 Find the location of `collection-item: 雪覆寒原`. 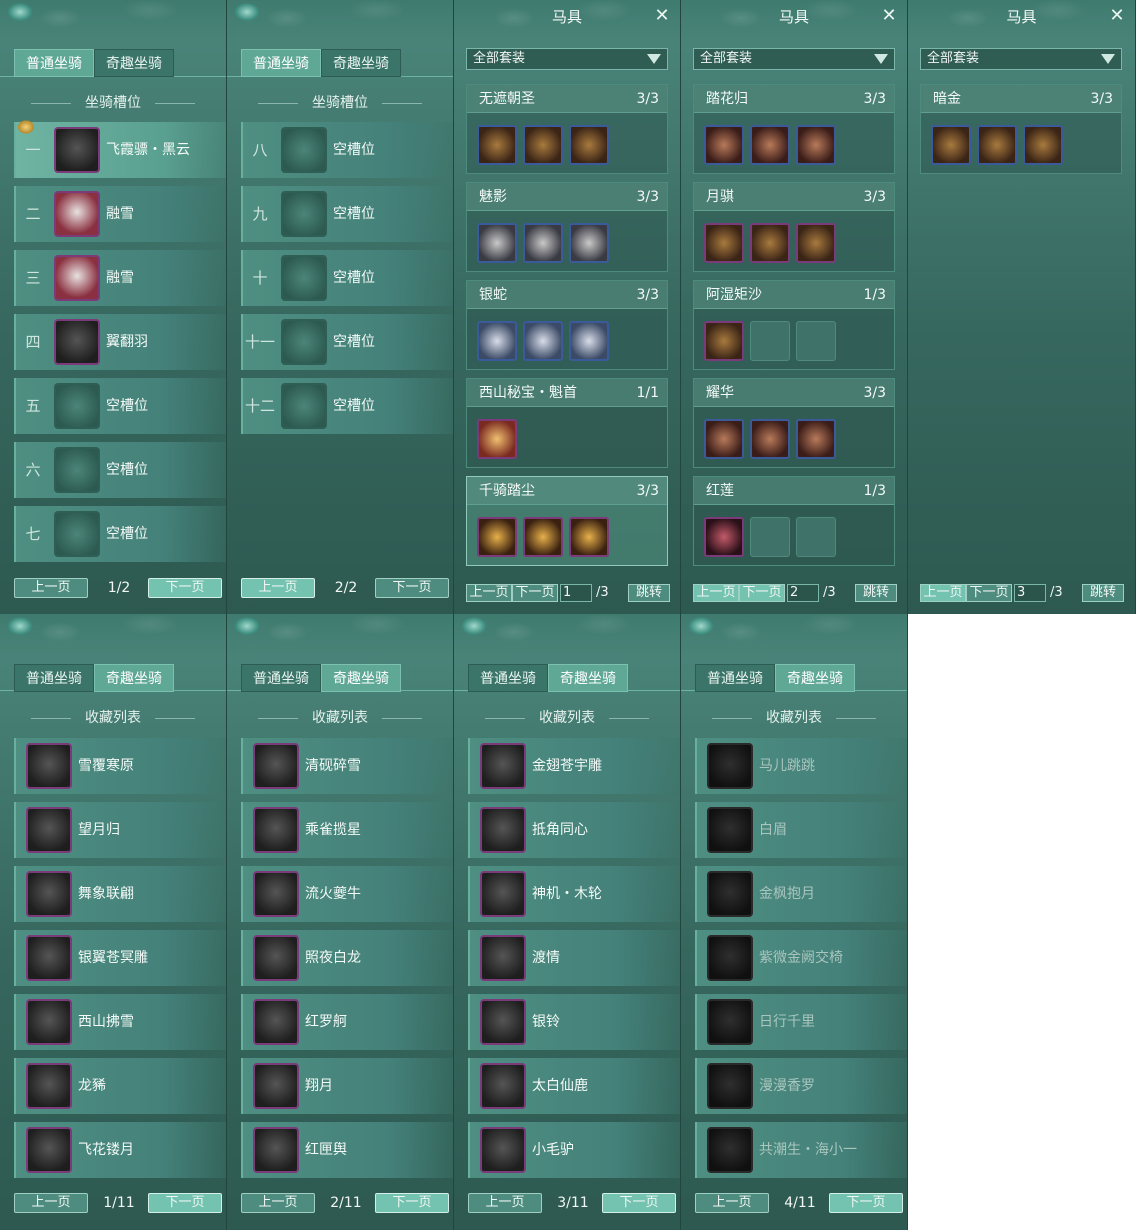

collection-item: 雪覆寒原 is located at coordinates (120, 766).